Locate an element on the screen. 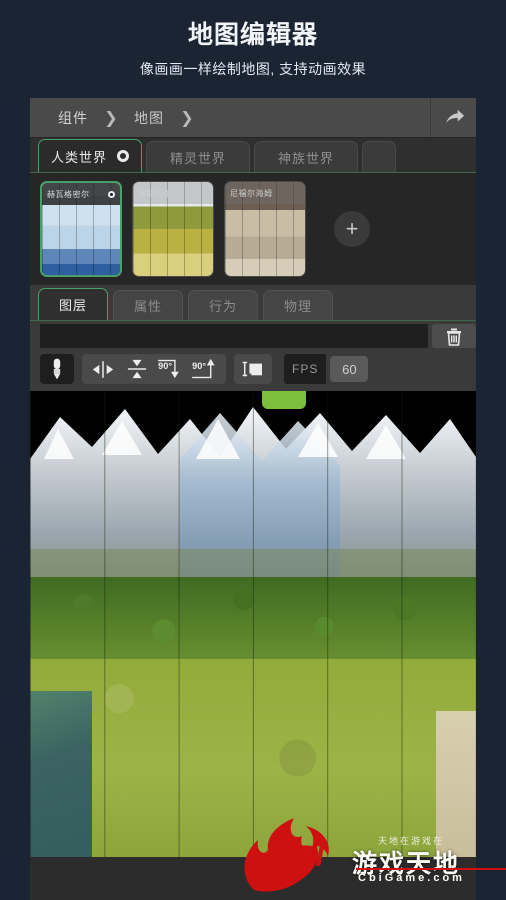 This screenshot has width=506, height=900. tab-behavior: 行为 is located at coordinates (223, 305).